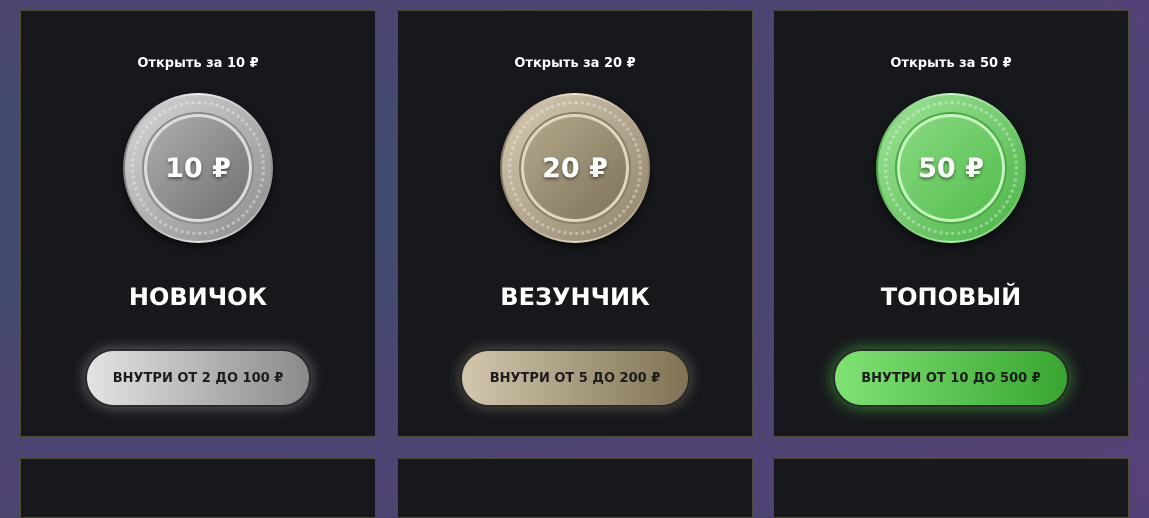 This screenshot has width=1149, height=518. What do you see at coordinates (951, 63) in the screenshot?
I see `open-price-label: Открыть за 50 ₽` at bounding box center [951, 63].